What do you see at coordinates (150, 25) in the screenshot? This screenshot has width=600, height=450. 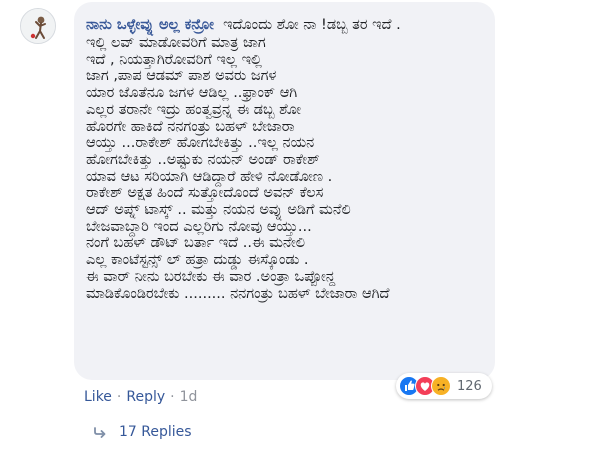 I see `comment-author: ನಾನು ಒಳ್ಳೇವ್ನು ಅಲ್ಲ ಕನ್ರೋ` at bounding box center [150, 25].